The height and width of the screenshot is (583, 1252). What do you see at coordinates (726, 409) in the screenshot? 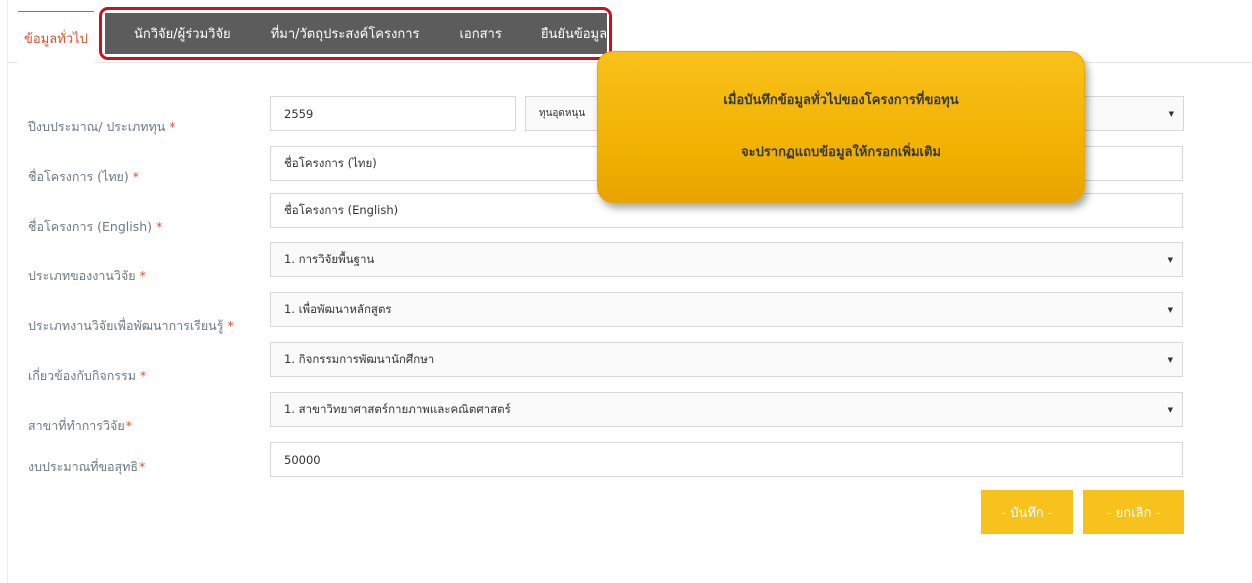
I see `research-field-select: 1. สาขาวิทยาศาสตร์กายภาพและคณิตศาสตร์ ▼` at bounding box center [726, 409].